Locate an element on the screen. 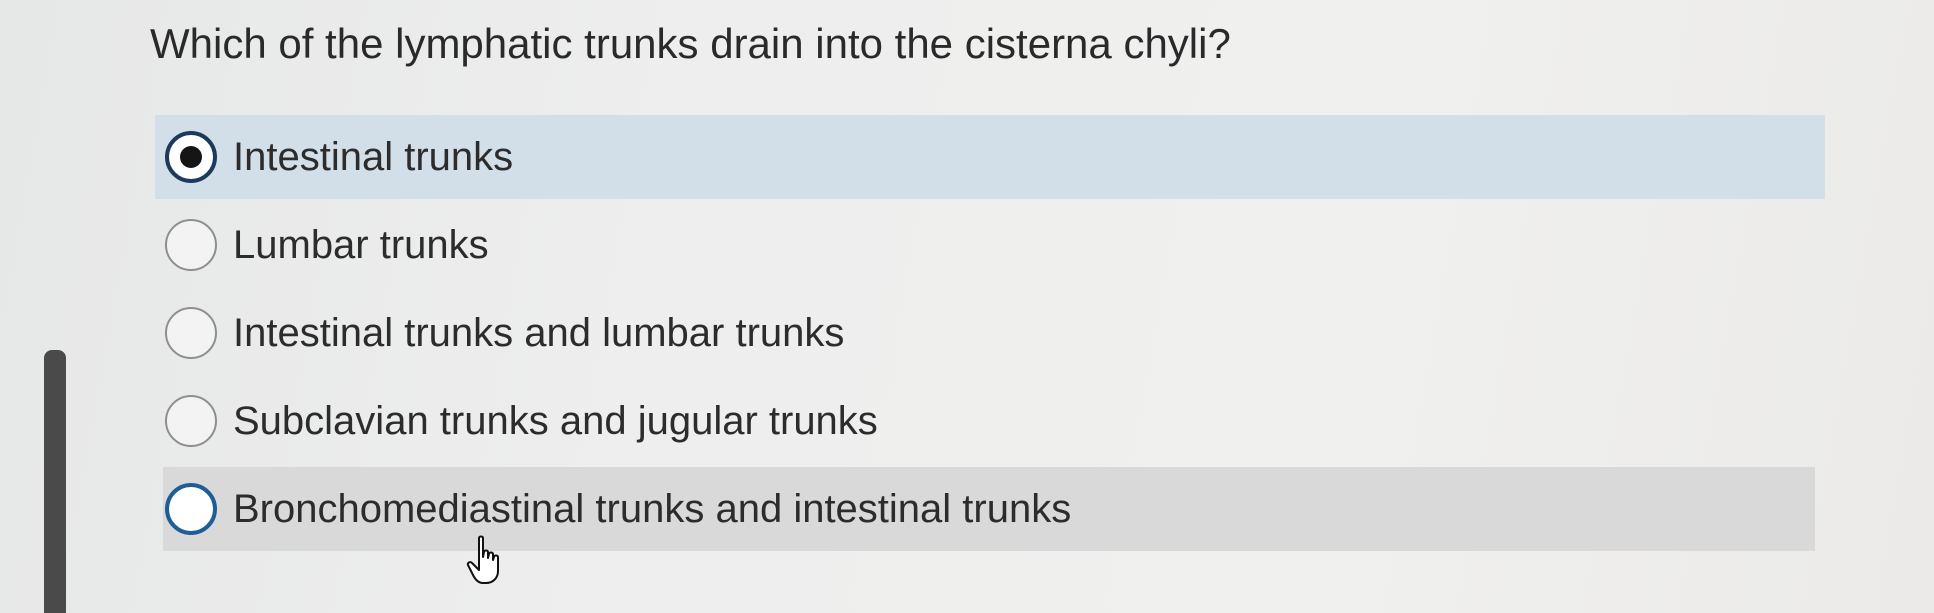 This screenshot has height=613, width=1934. scrollbar-thumb is located at coordinates (55, 481).